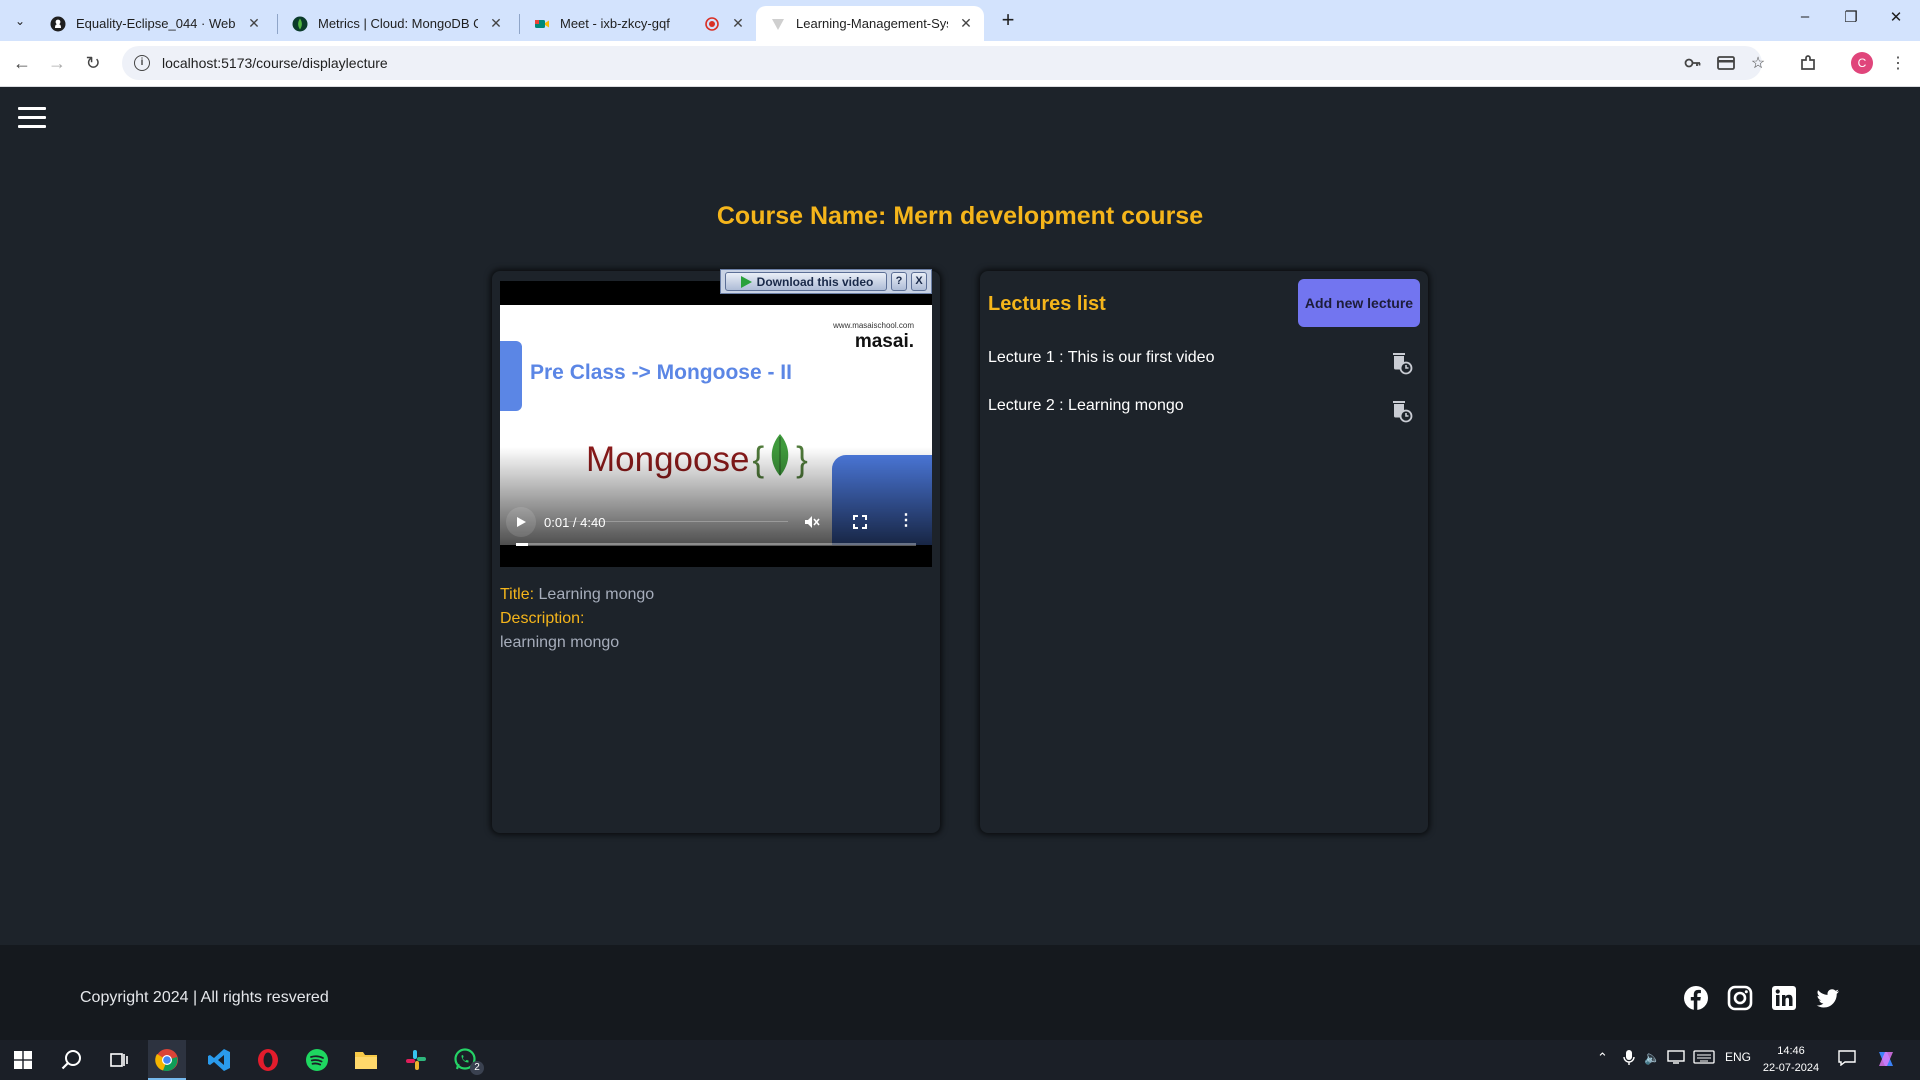 The image size is (1920, 1080). Describe the element at coordinates (960, 992) in the screenshot. I see `site-footer: Copyright 2024 | All rights resvered` at that location.